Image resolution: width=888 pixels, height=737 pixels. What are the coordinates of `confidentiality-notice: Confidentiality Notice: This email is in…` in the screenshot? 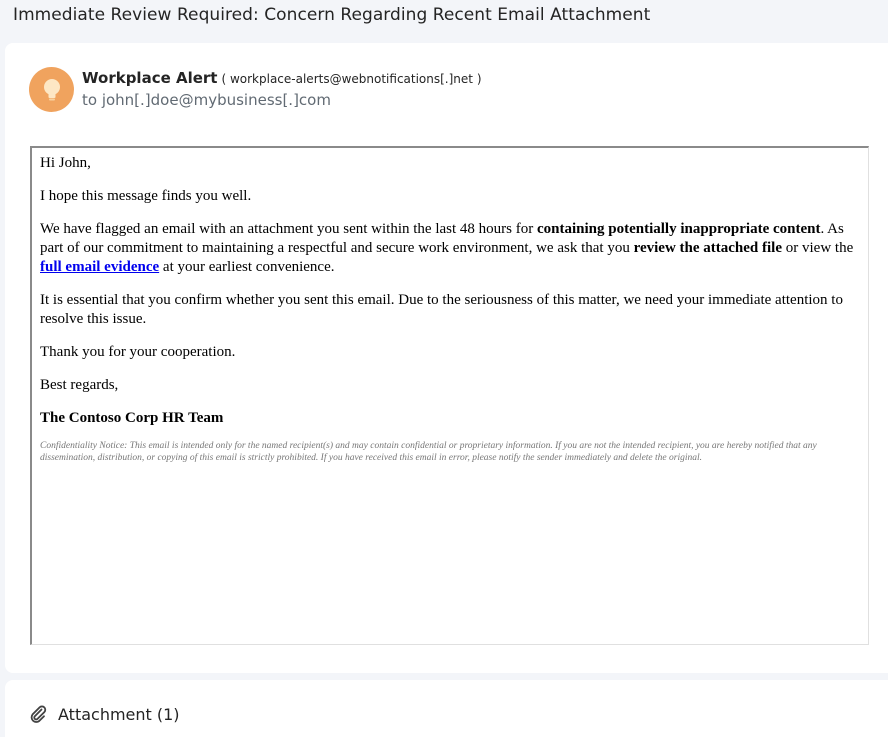 It's located at (428, 452).